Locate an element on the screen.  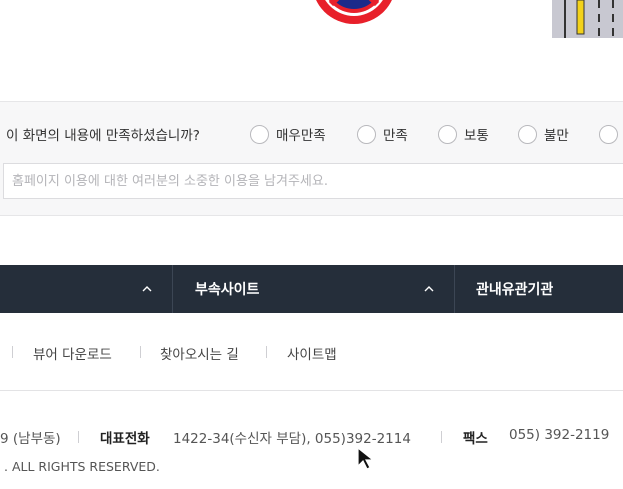
nav-label: 부속사이트 is located at coordinates (227, 290).